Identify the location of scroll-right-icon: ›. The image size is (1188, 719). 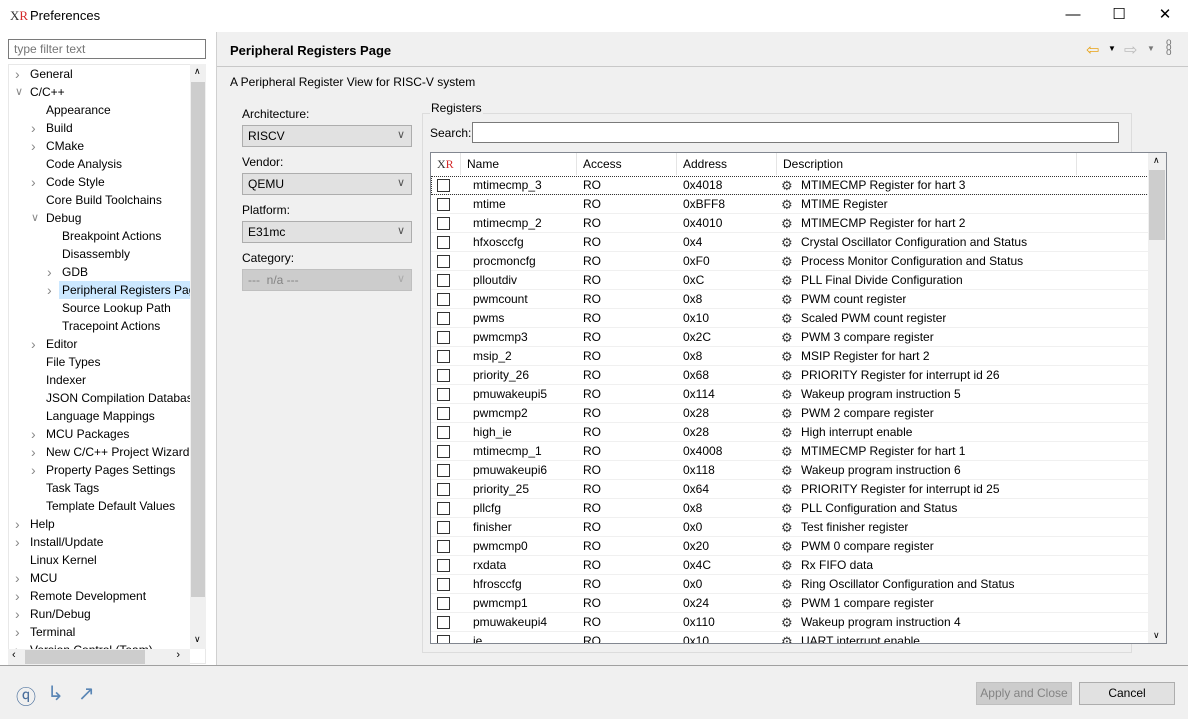
(178, 655).